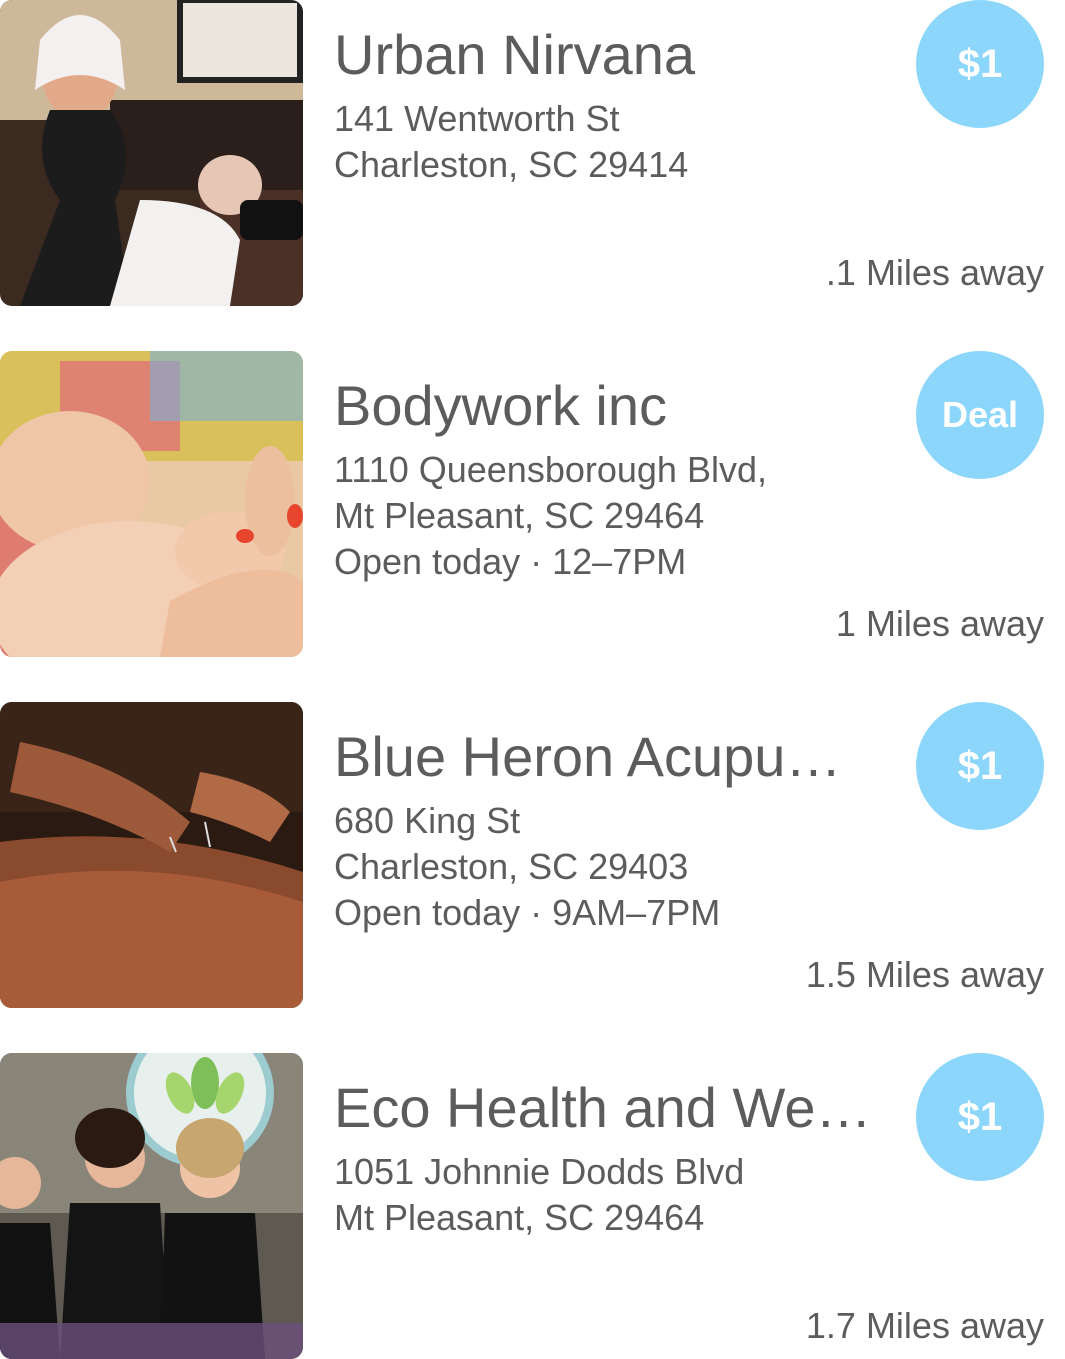  What do you see at coordinates (510, 561) in the screenshot?
I see `hours-label: Open today · 12–7PM` at bounding box center [510, 561].